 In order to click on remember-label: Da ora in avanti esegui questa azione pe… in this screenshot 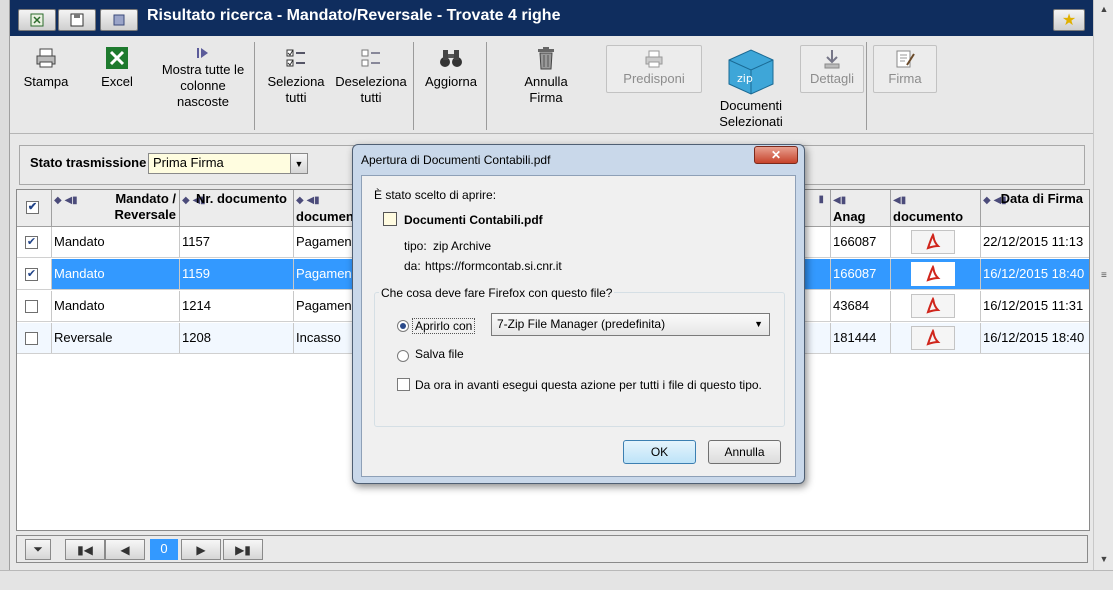, I will do `click(588, 385)`.